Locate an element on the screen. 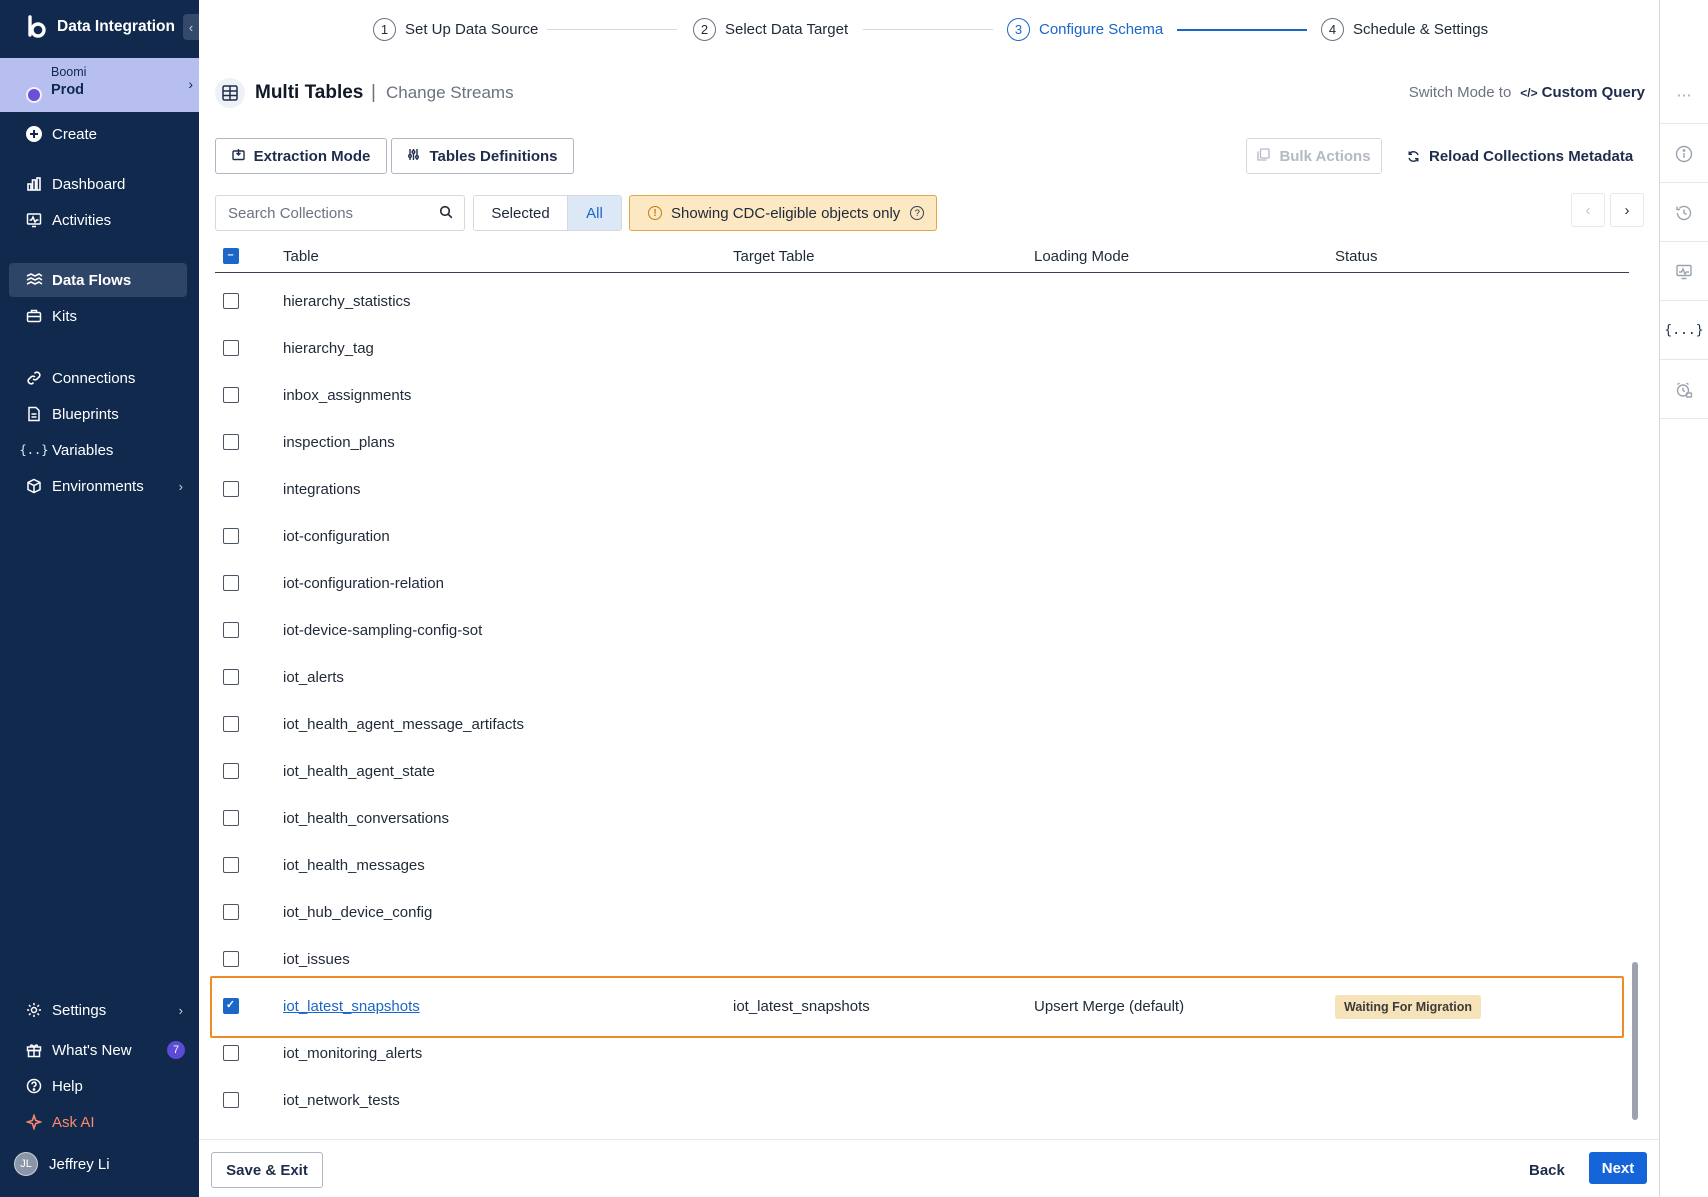  previous-page-button: ‹ is located at coordinates (1588, 210).